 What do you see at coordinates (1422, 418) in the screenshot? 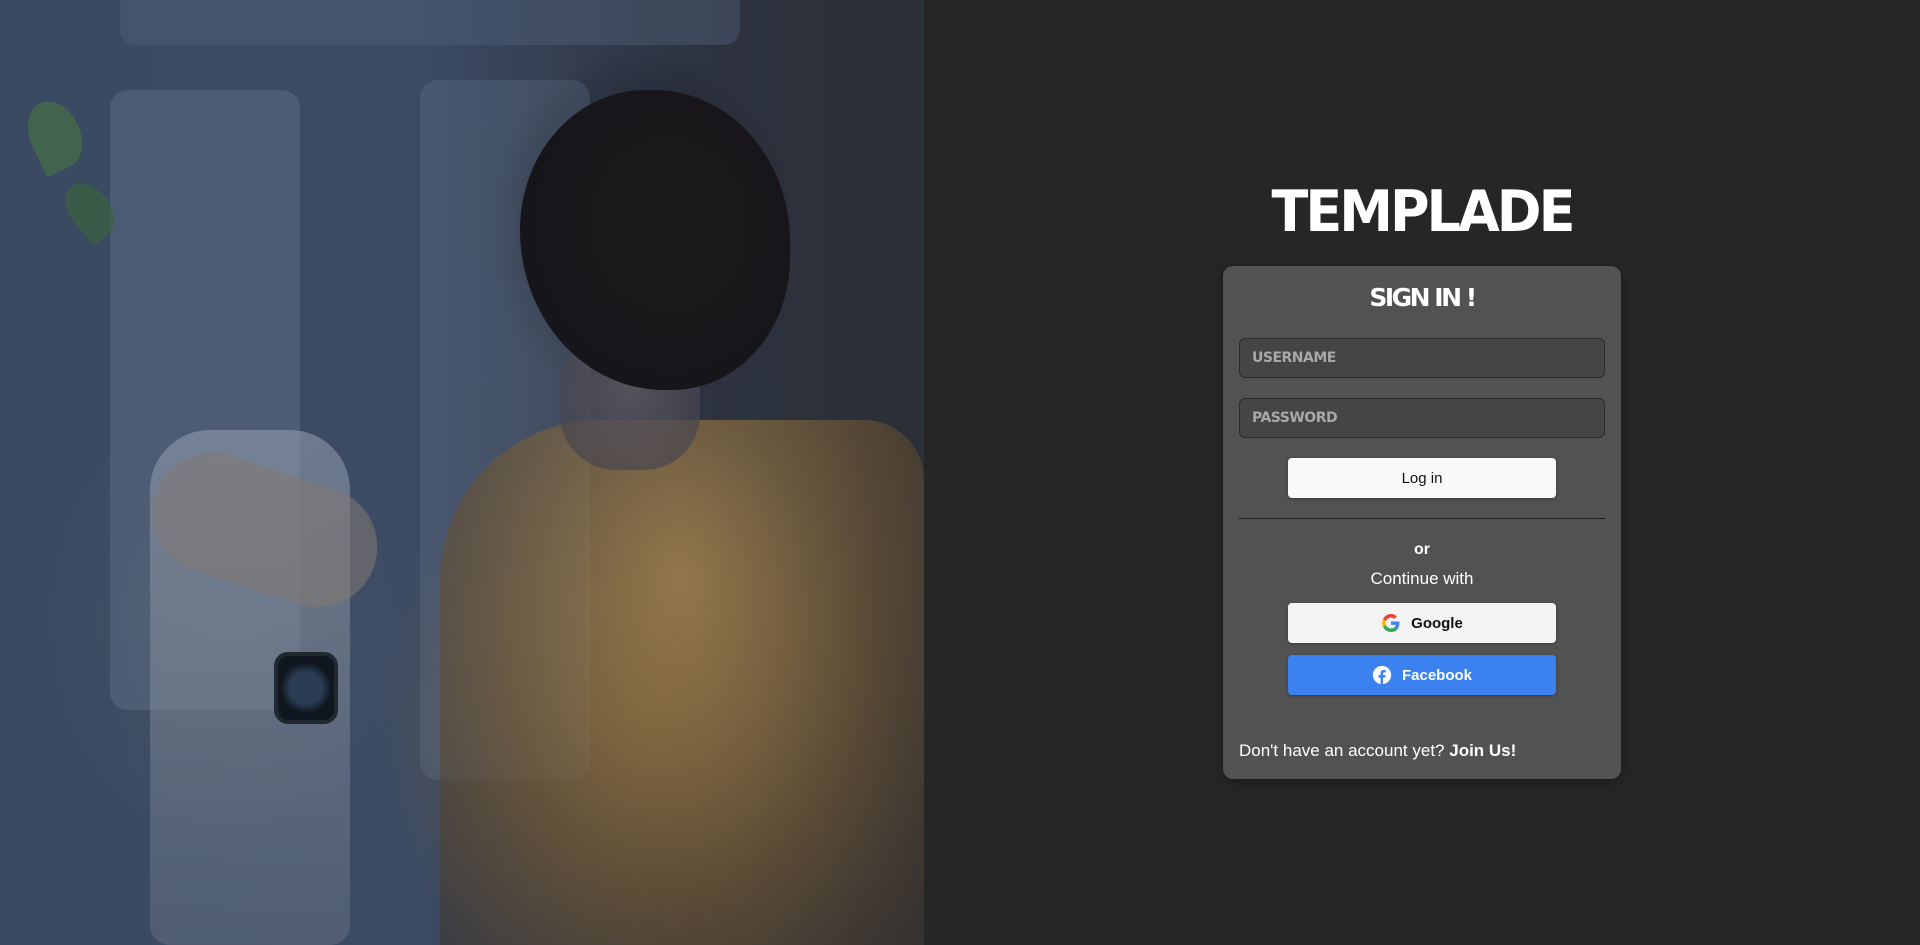
I see `password-input` at bounding box center [1422, 418].